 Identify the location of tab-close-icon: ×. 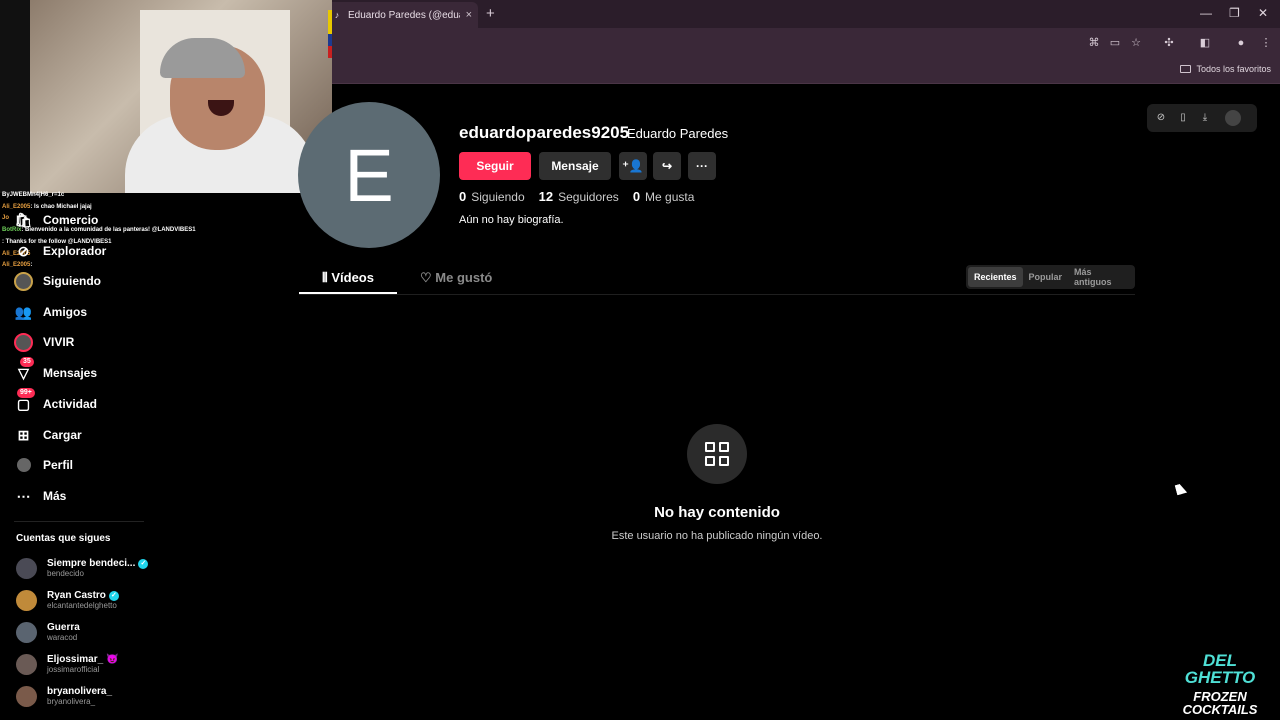
(469, 15).